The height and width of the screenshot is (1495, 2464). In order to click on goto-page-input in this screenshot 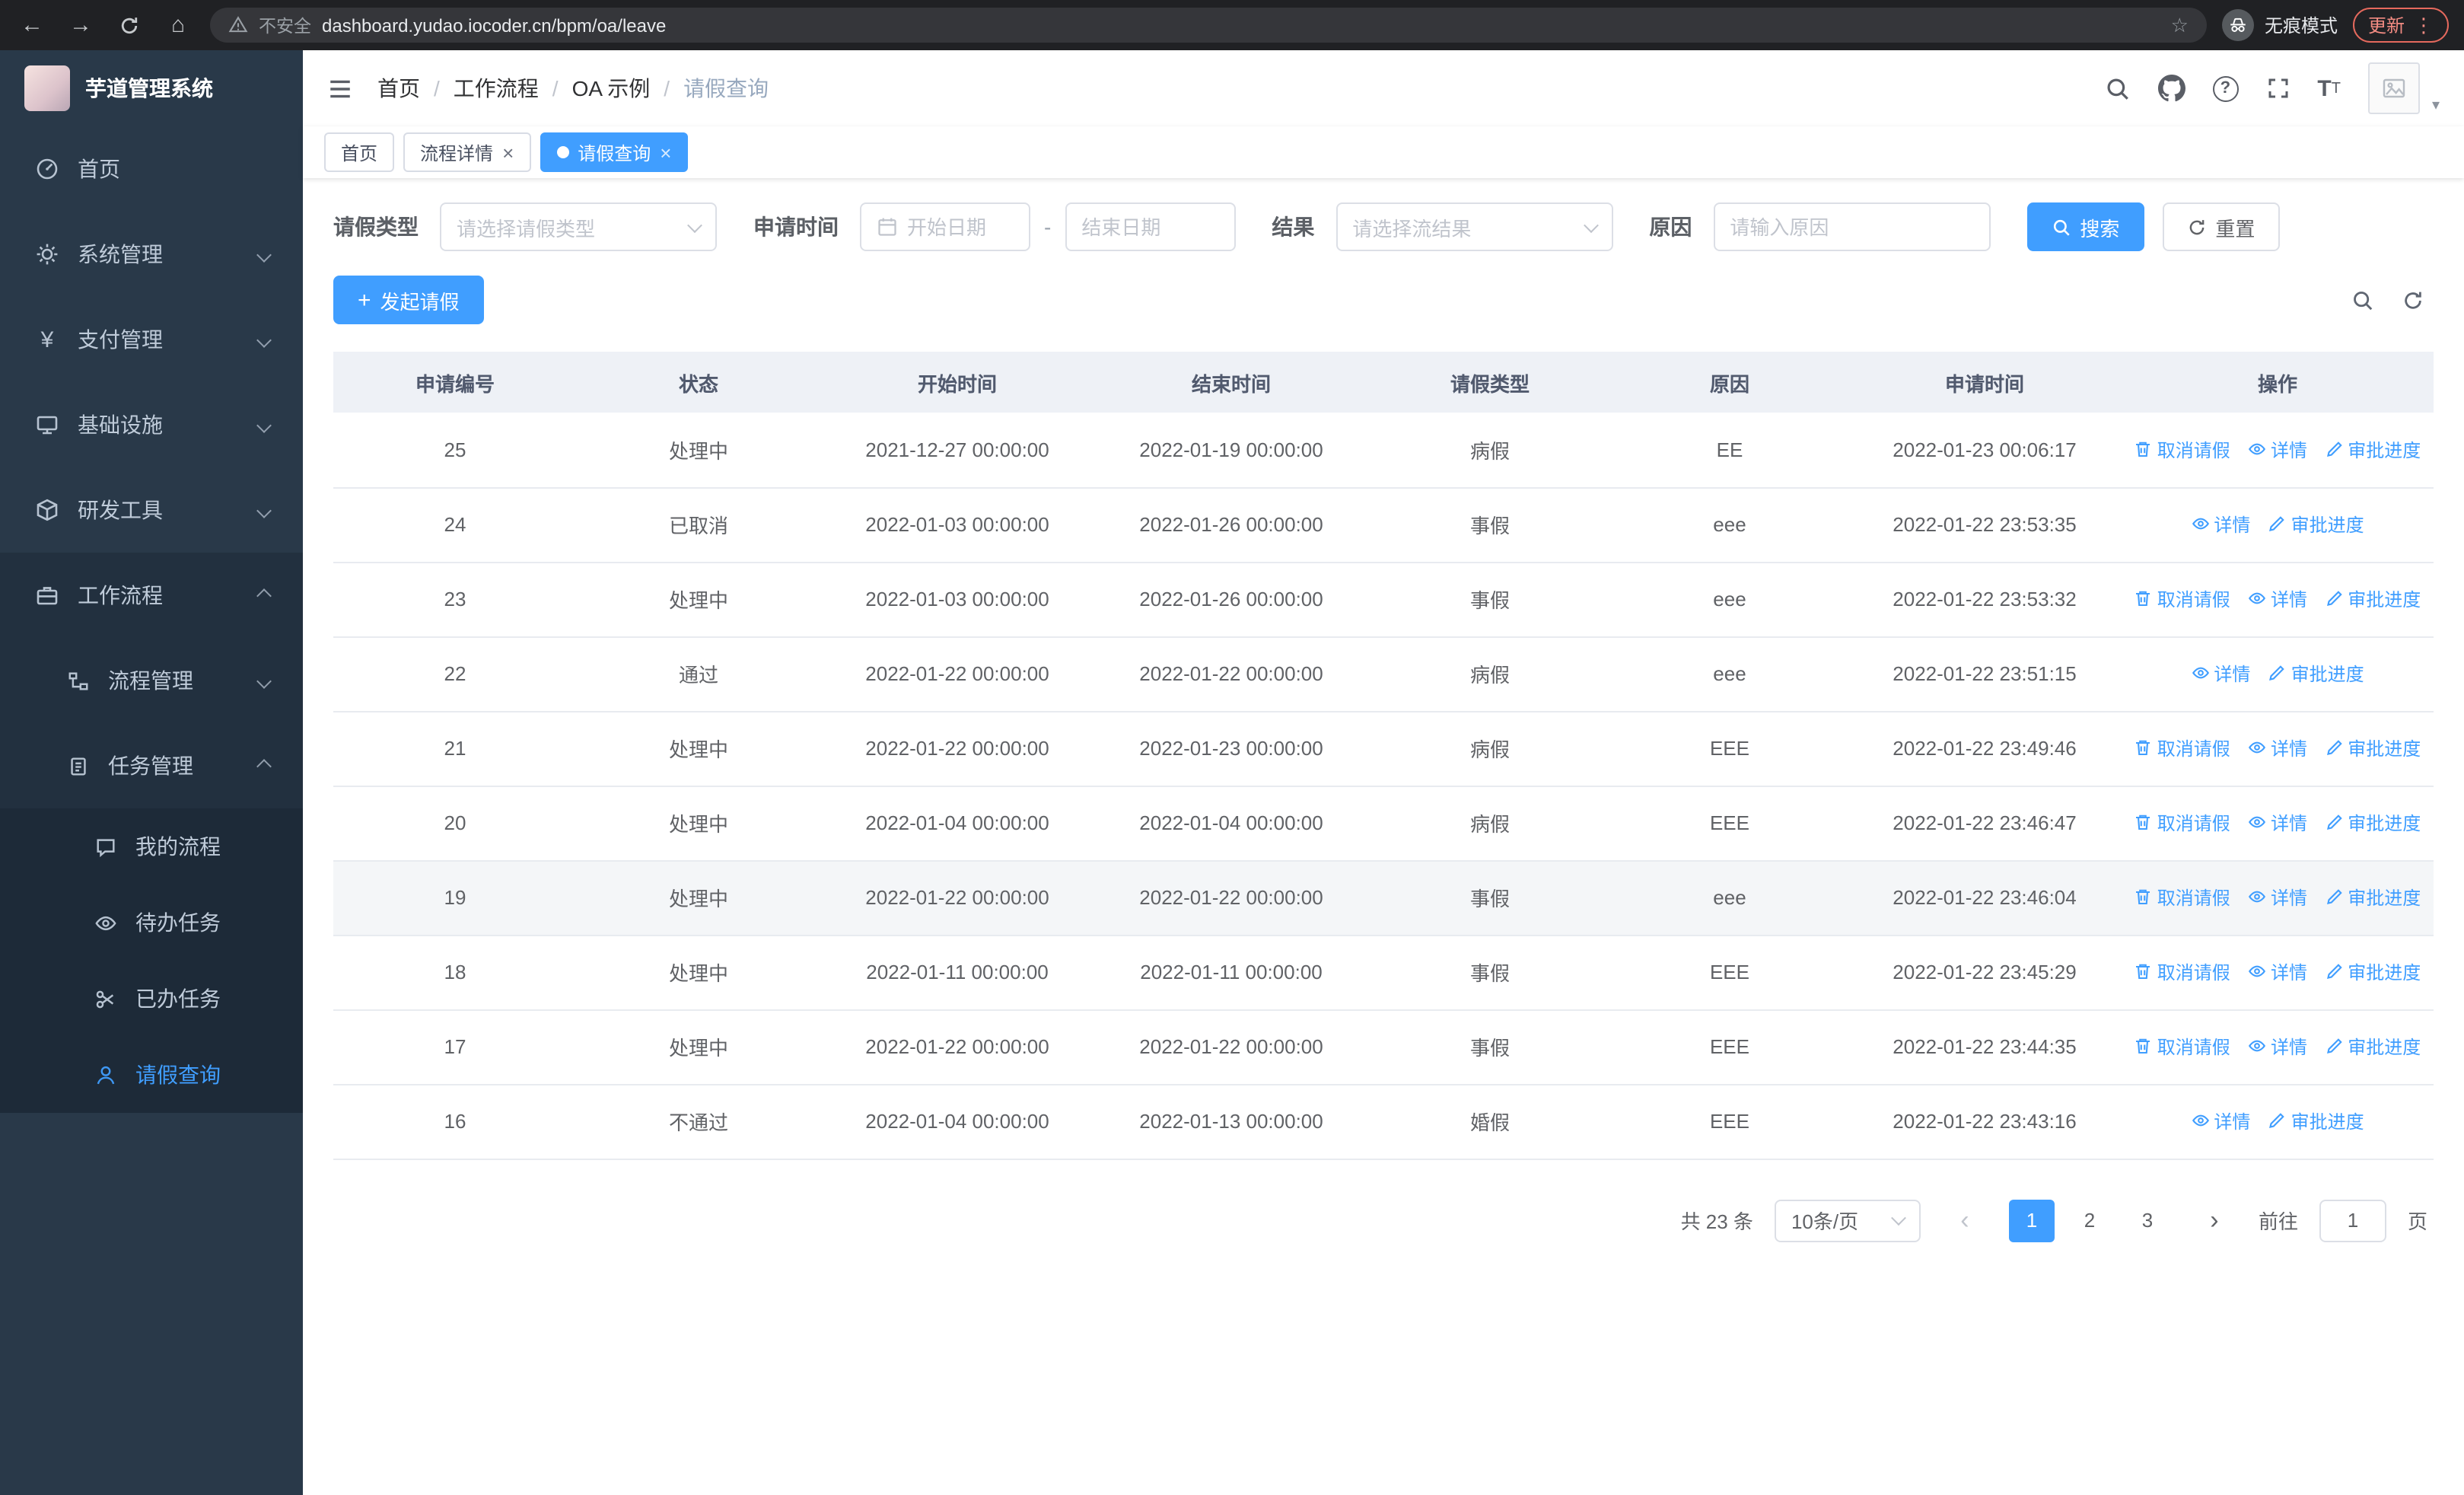, I will do `click(2352, 1221)`.